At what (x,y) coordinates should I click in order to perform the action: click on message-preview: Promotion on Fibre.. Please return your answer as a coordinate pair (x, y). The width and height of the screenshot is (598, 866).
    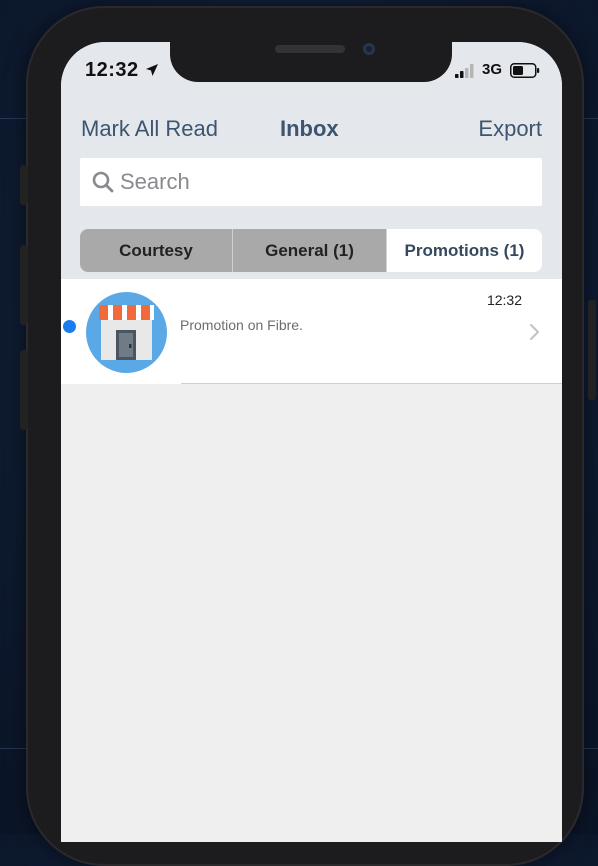
    Looking at the image, I should click on (241, 325).